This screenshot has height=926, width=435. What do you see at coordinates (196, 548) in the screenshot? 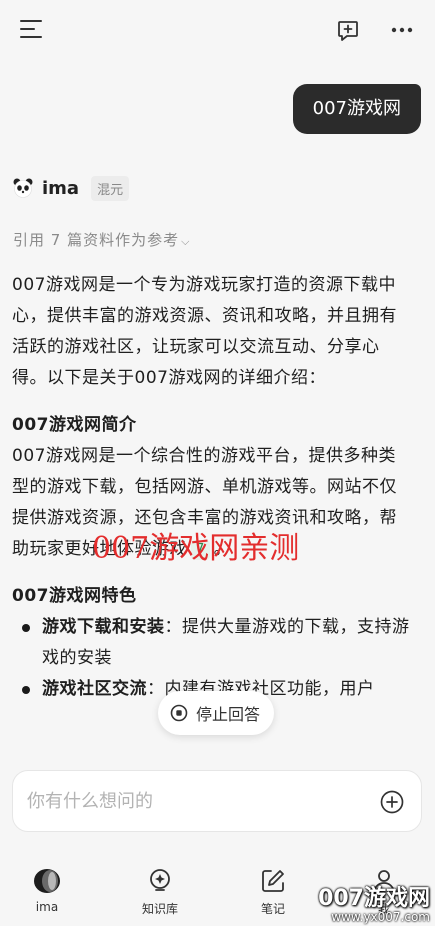
I see `overlay-watermark: 007游戏网亲测` at bounding box center [196, 548].